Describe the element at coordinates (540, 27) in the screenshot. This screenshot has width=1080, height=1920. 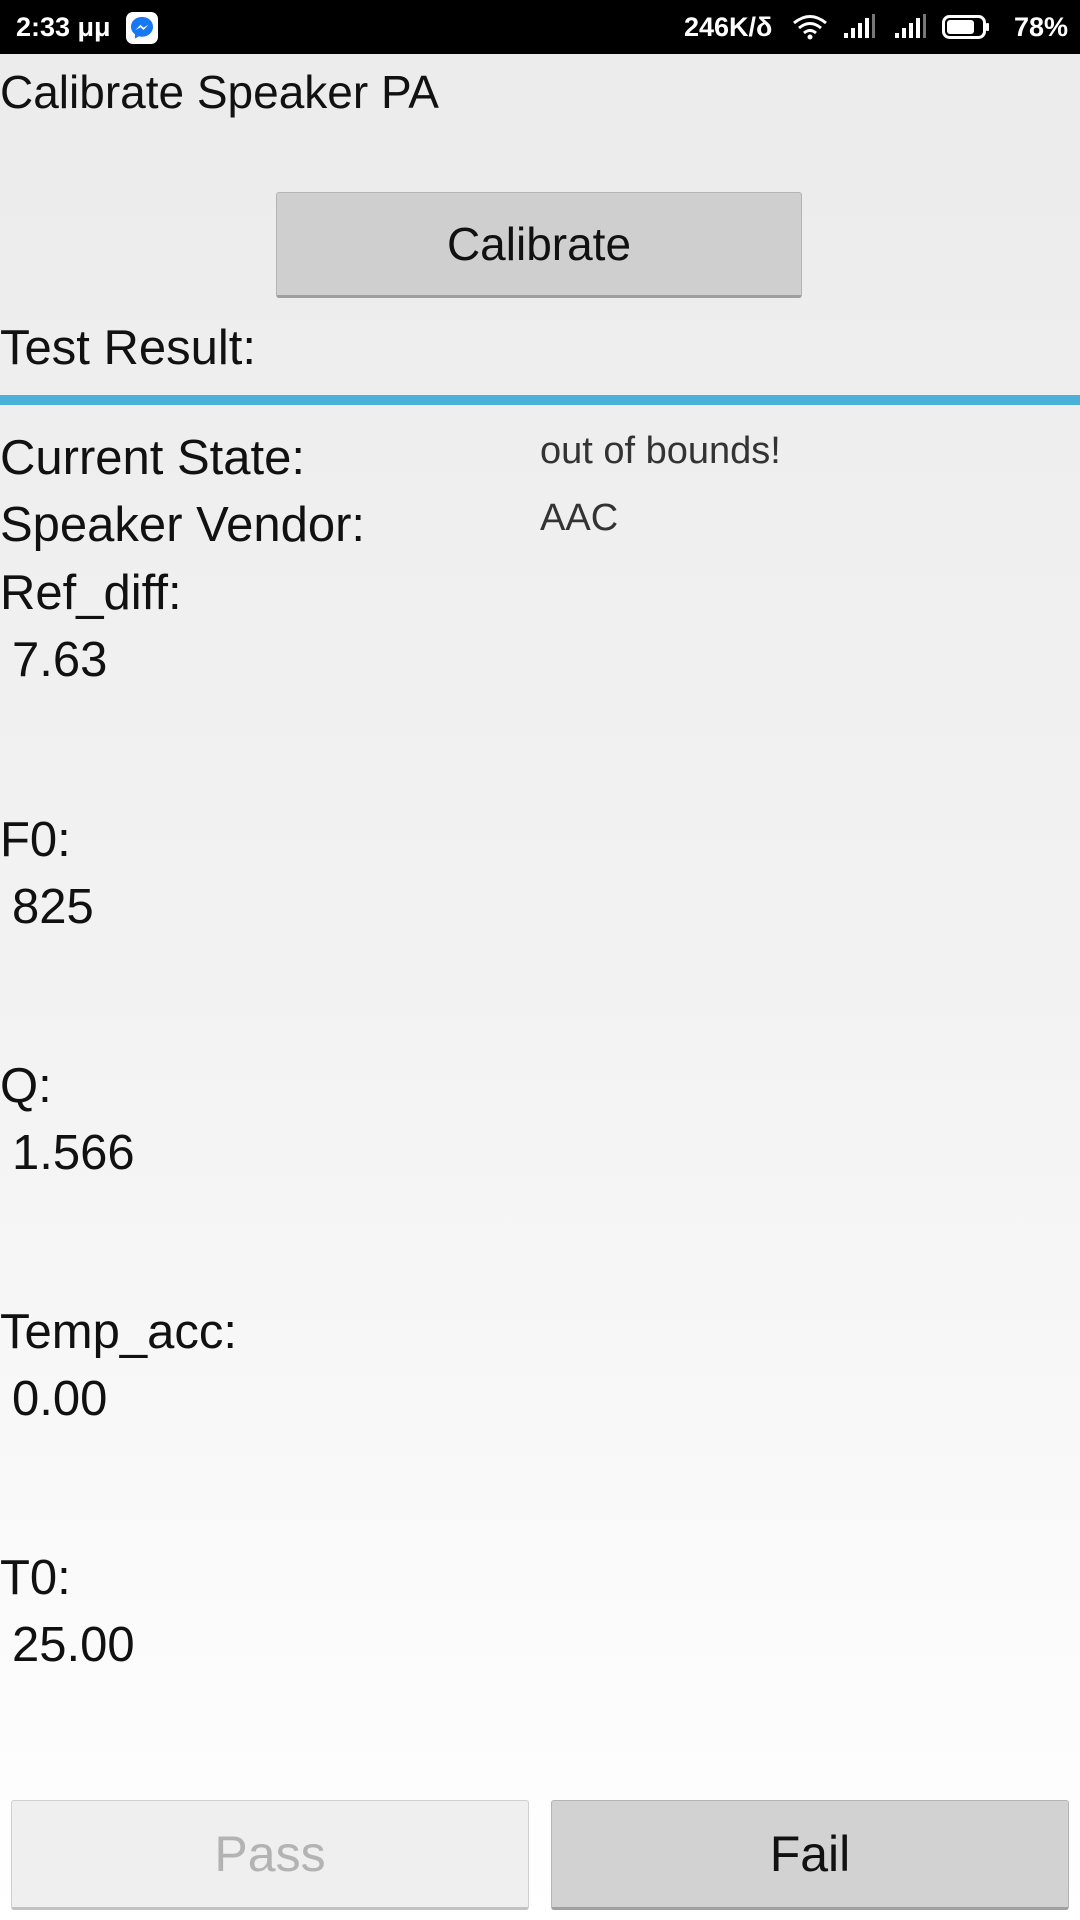
I see `status-bar: 2:33 μμ 246K/δ 78%` at that location.